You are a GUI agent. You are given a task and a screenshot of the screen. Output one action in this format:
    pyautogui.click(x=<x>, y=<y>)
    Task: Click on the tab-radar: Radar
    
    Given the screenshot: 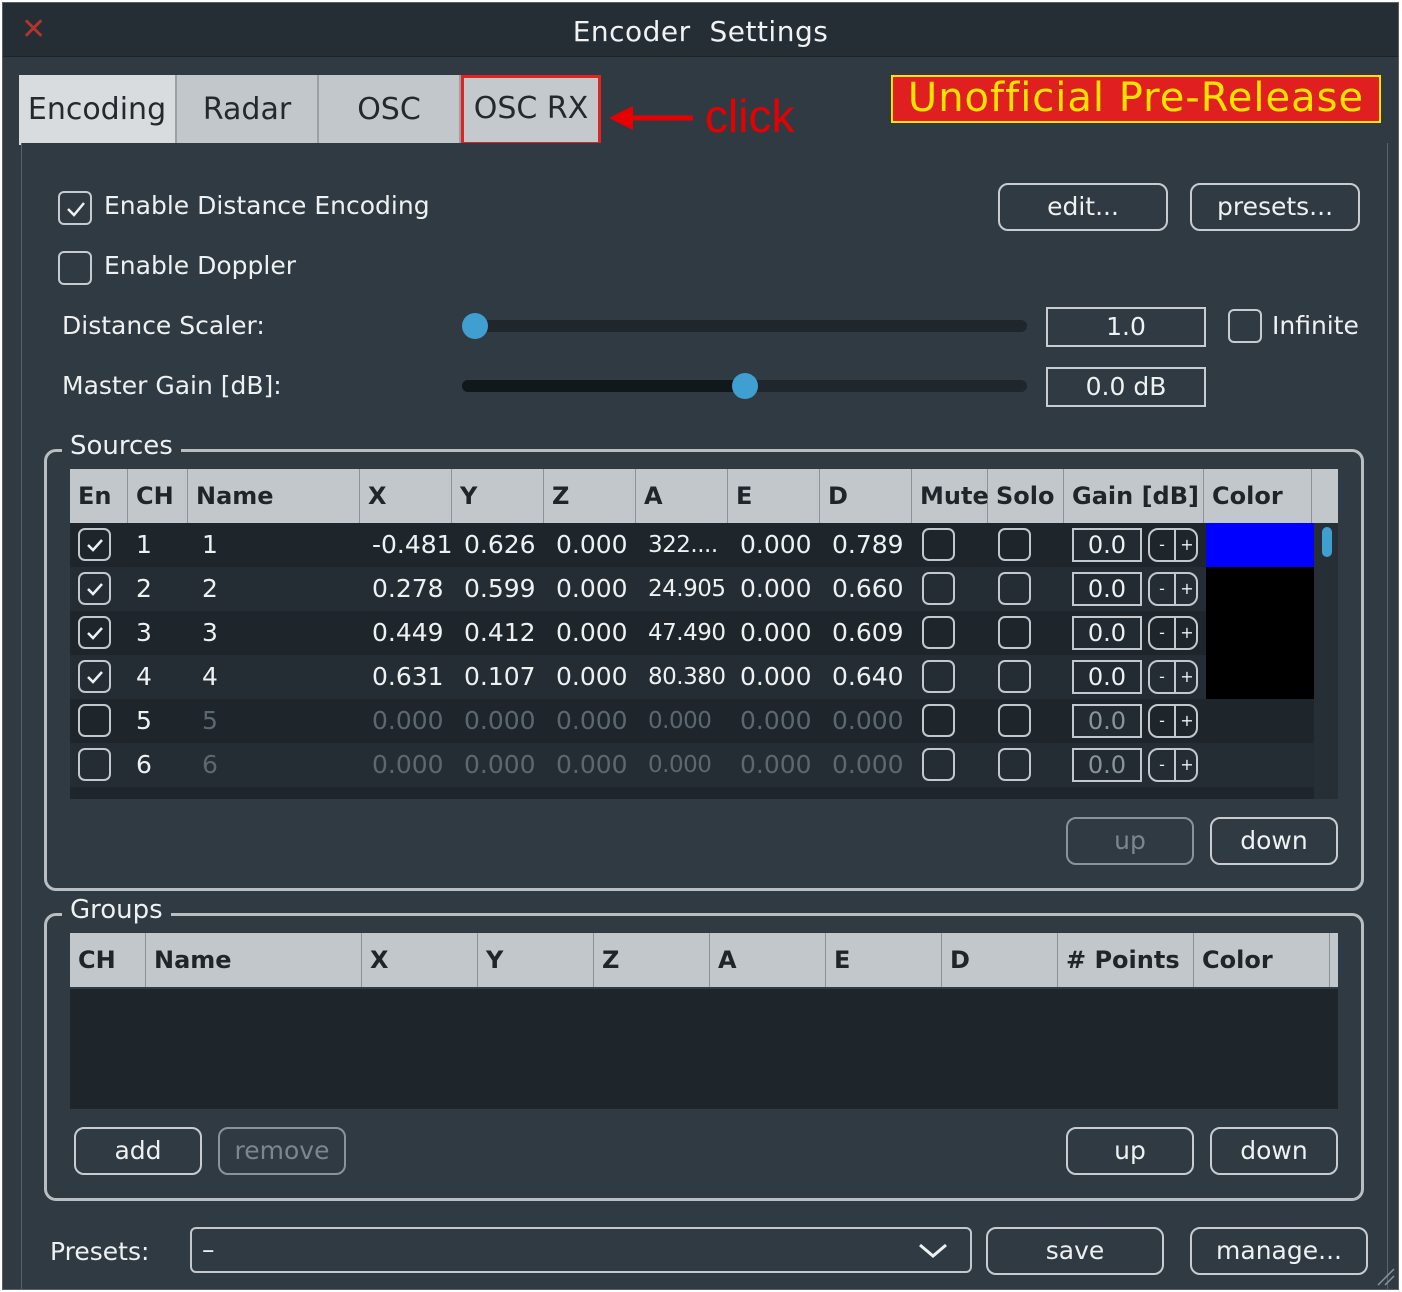 What is the action you would take?
    pyautogui.click(x=248, y=110)
    